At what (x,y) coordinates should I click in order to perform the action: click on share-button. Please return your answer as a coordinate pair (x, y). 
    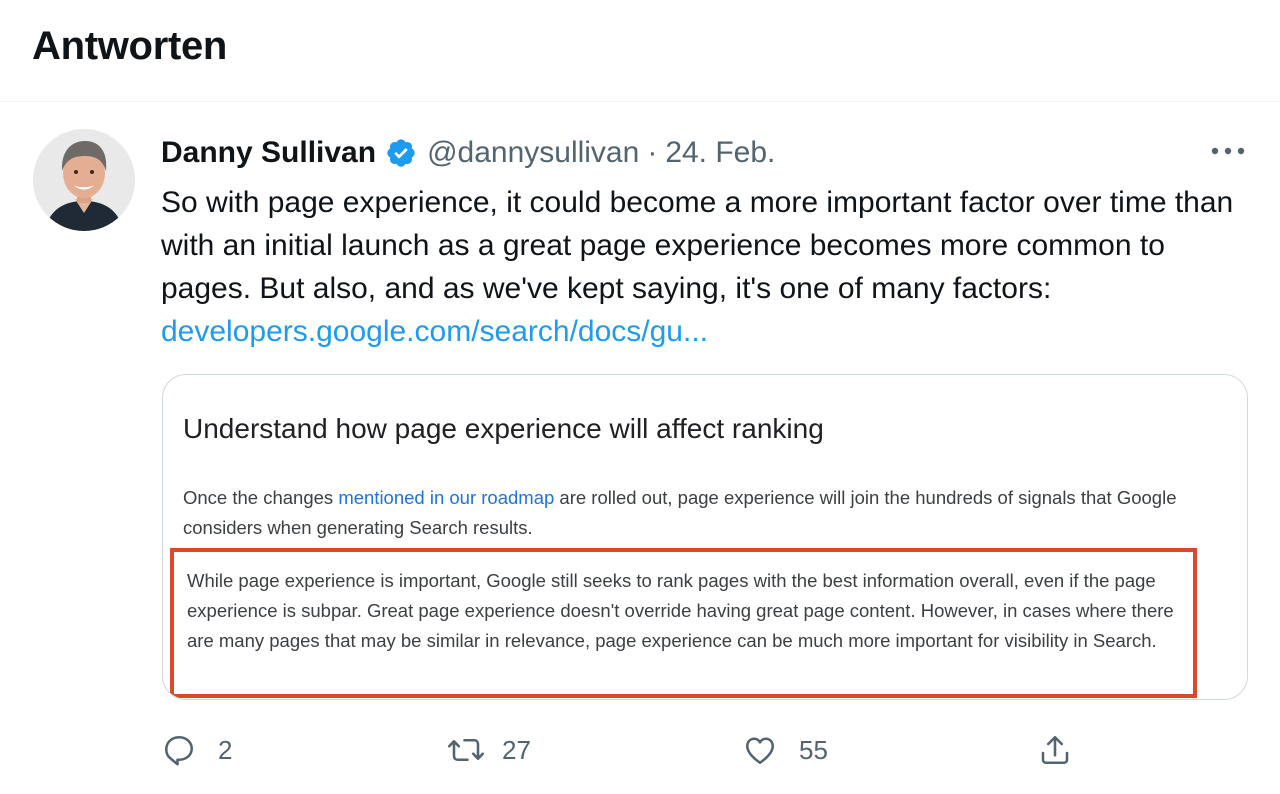
    Looking at the image, I should click on (1055, 750).